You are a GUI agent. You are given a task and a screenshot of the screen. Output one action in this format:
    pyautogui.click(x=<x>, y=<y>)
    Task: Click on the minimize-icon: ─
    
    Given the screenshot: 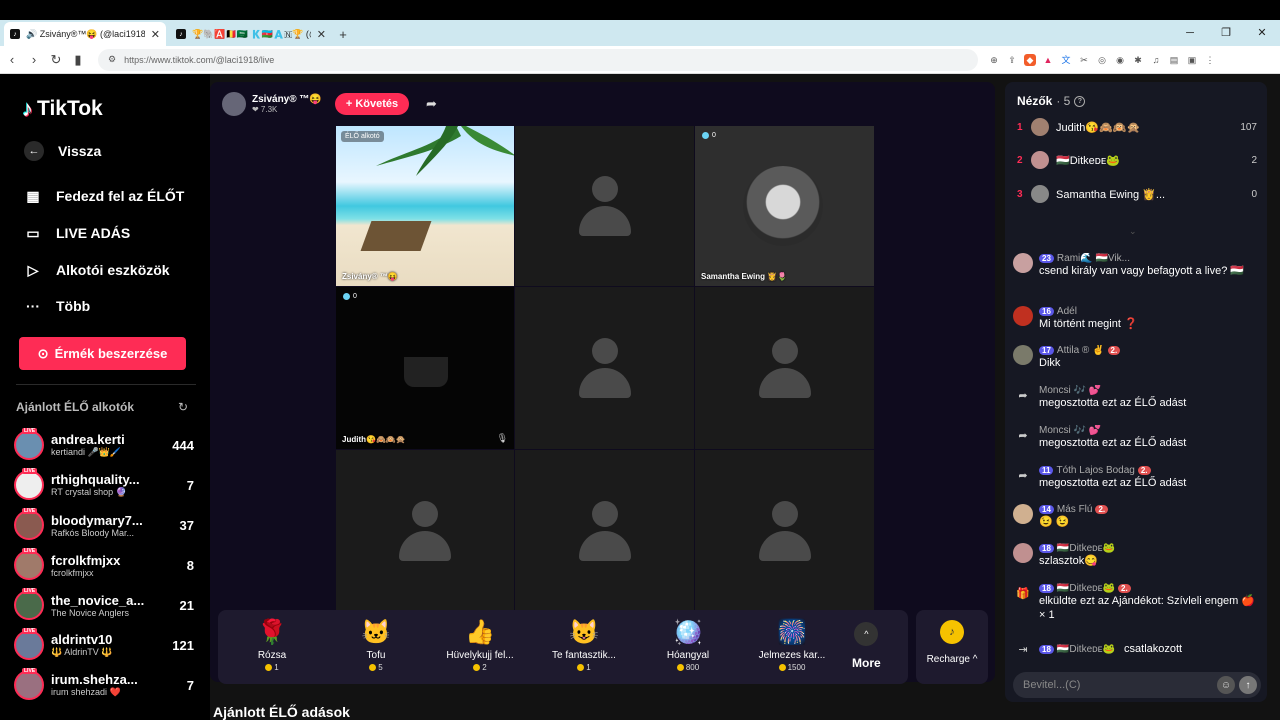 What is the action you would take?
    pyautogui.click(x=1190, y=33)
    